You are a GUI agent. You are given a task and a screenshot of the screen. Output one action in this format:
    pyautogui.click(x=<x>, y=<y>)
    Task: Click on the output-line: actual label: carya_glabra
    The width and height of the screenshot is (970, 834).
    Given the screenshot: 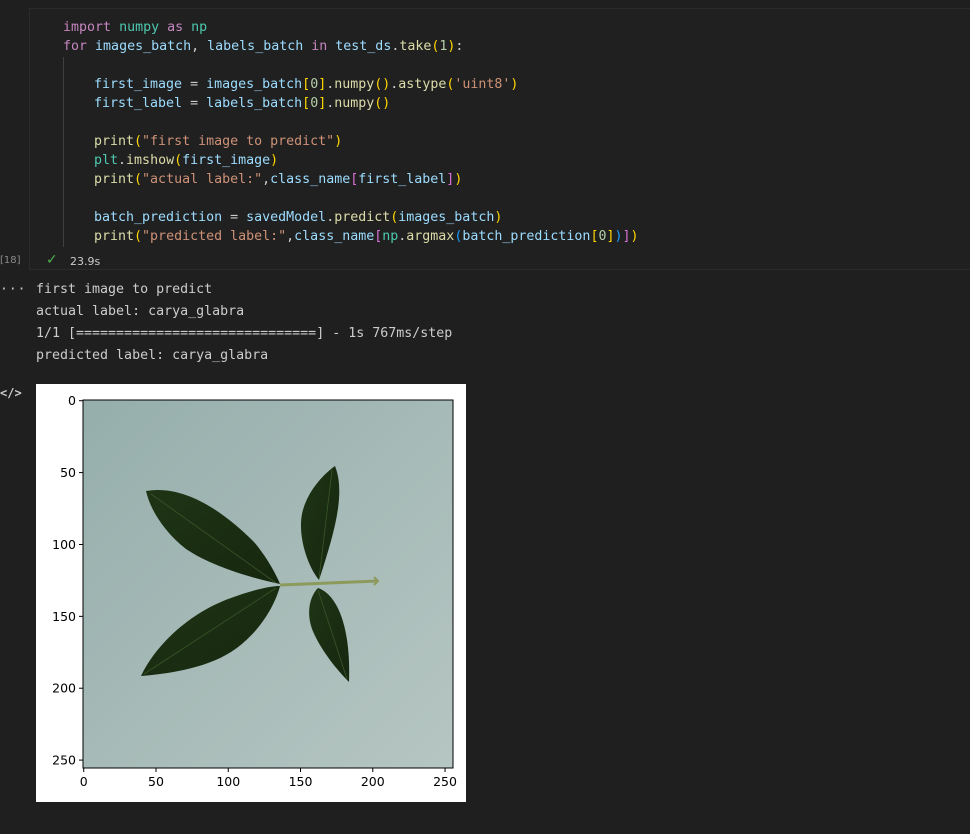 What is the action you would take?
    pyautogui.click(x=140, y=311)
    